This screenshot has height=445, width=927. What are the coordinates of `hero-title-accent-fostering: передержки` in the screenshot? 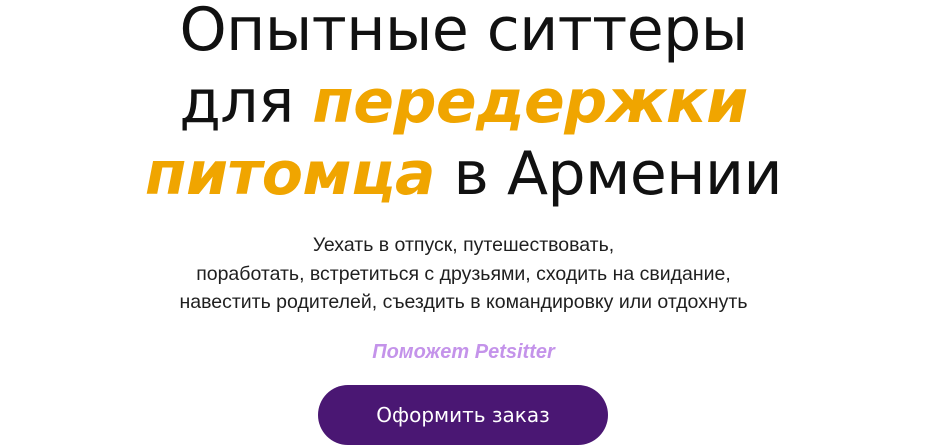 It's located at (530, 102).